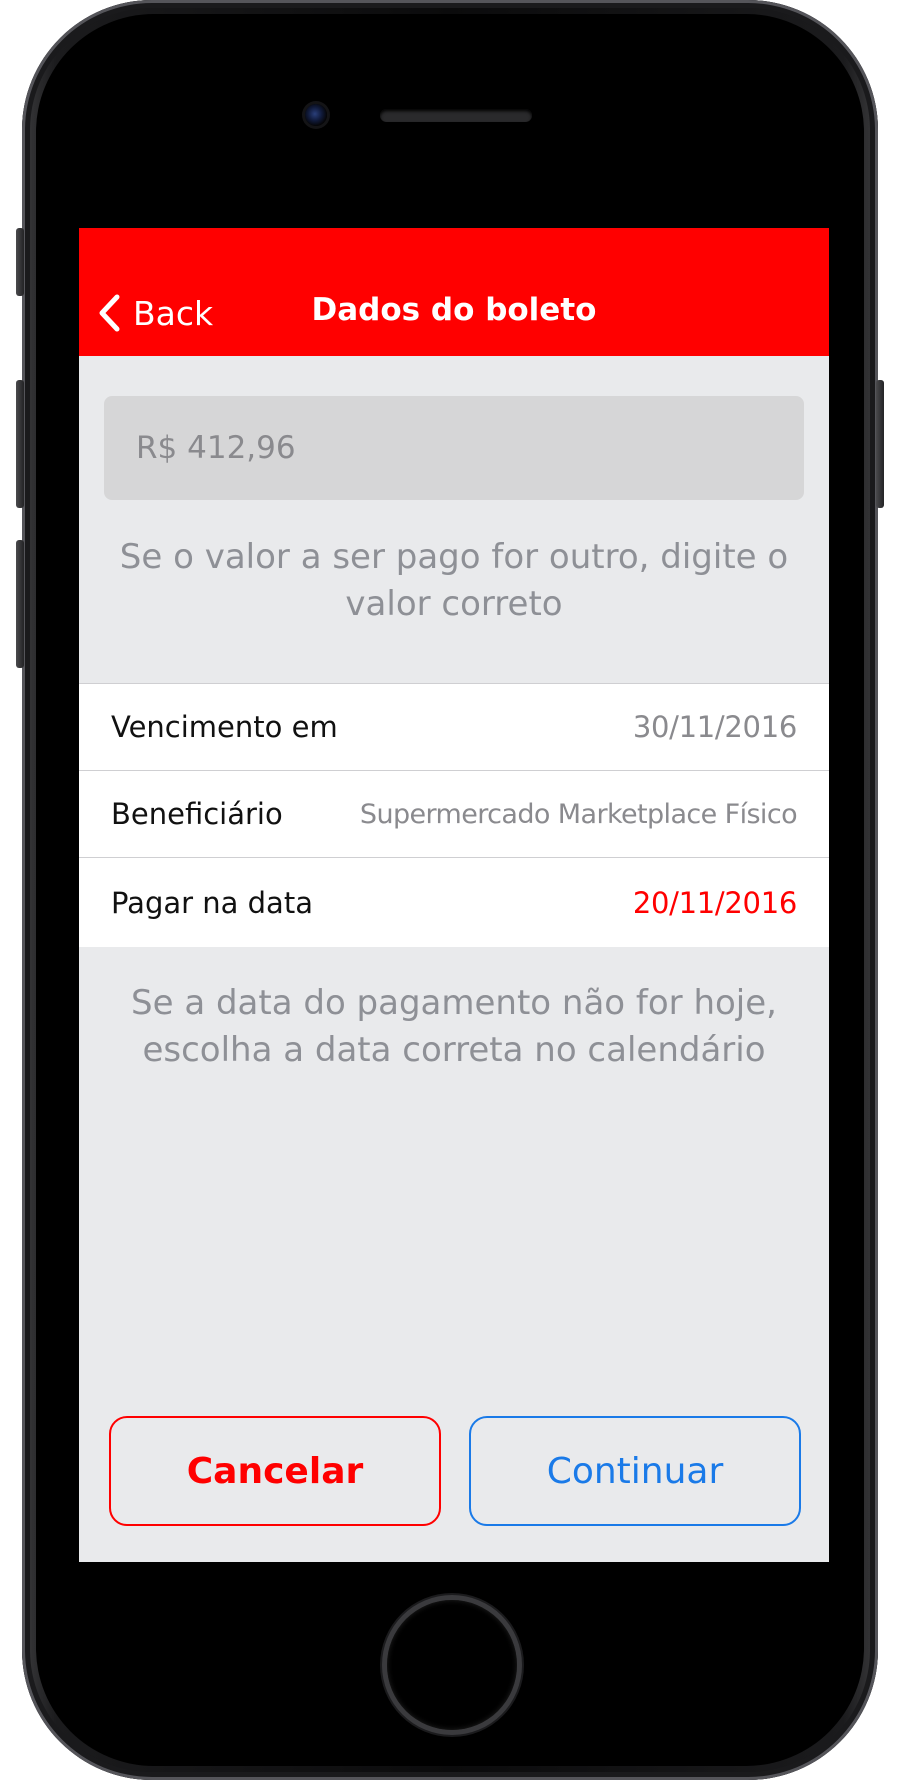 The image size is (900, 1780). Describe the element at coordinates (454, 310) in the screenshot. I see `page-title: Dados do boleto` at that location.